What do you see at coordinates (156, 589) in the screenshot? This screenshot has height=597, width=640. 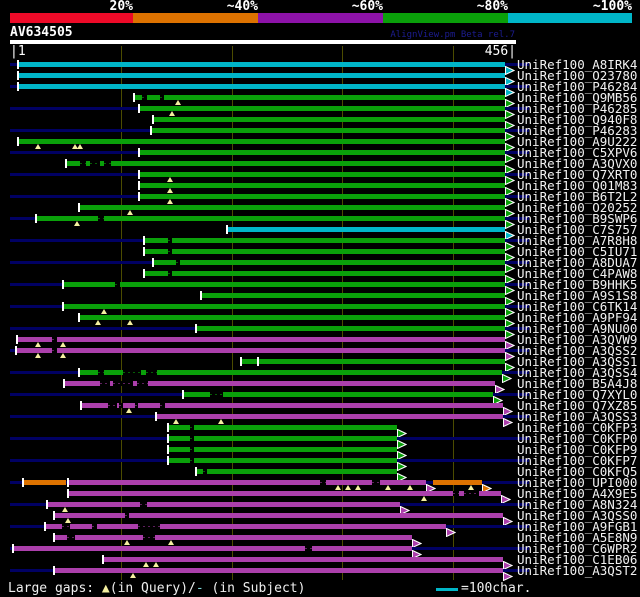 I see `legend-large-gaps: Large gaps: ▲(in Query)/- (in Subject)` at bounding box center [156, 589].